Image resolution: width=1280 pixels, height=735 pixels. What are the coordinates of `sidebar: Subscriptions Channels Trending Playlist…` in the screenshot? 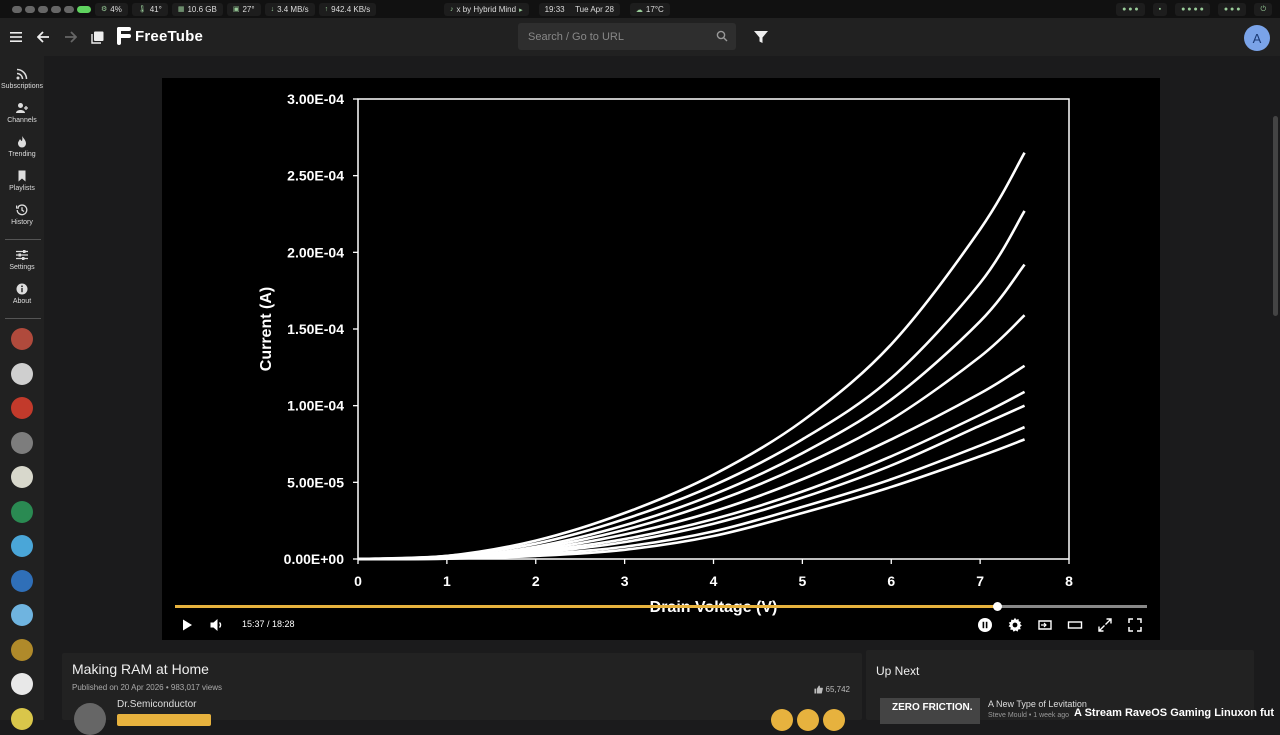 It's located at (22, 393).